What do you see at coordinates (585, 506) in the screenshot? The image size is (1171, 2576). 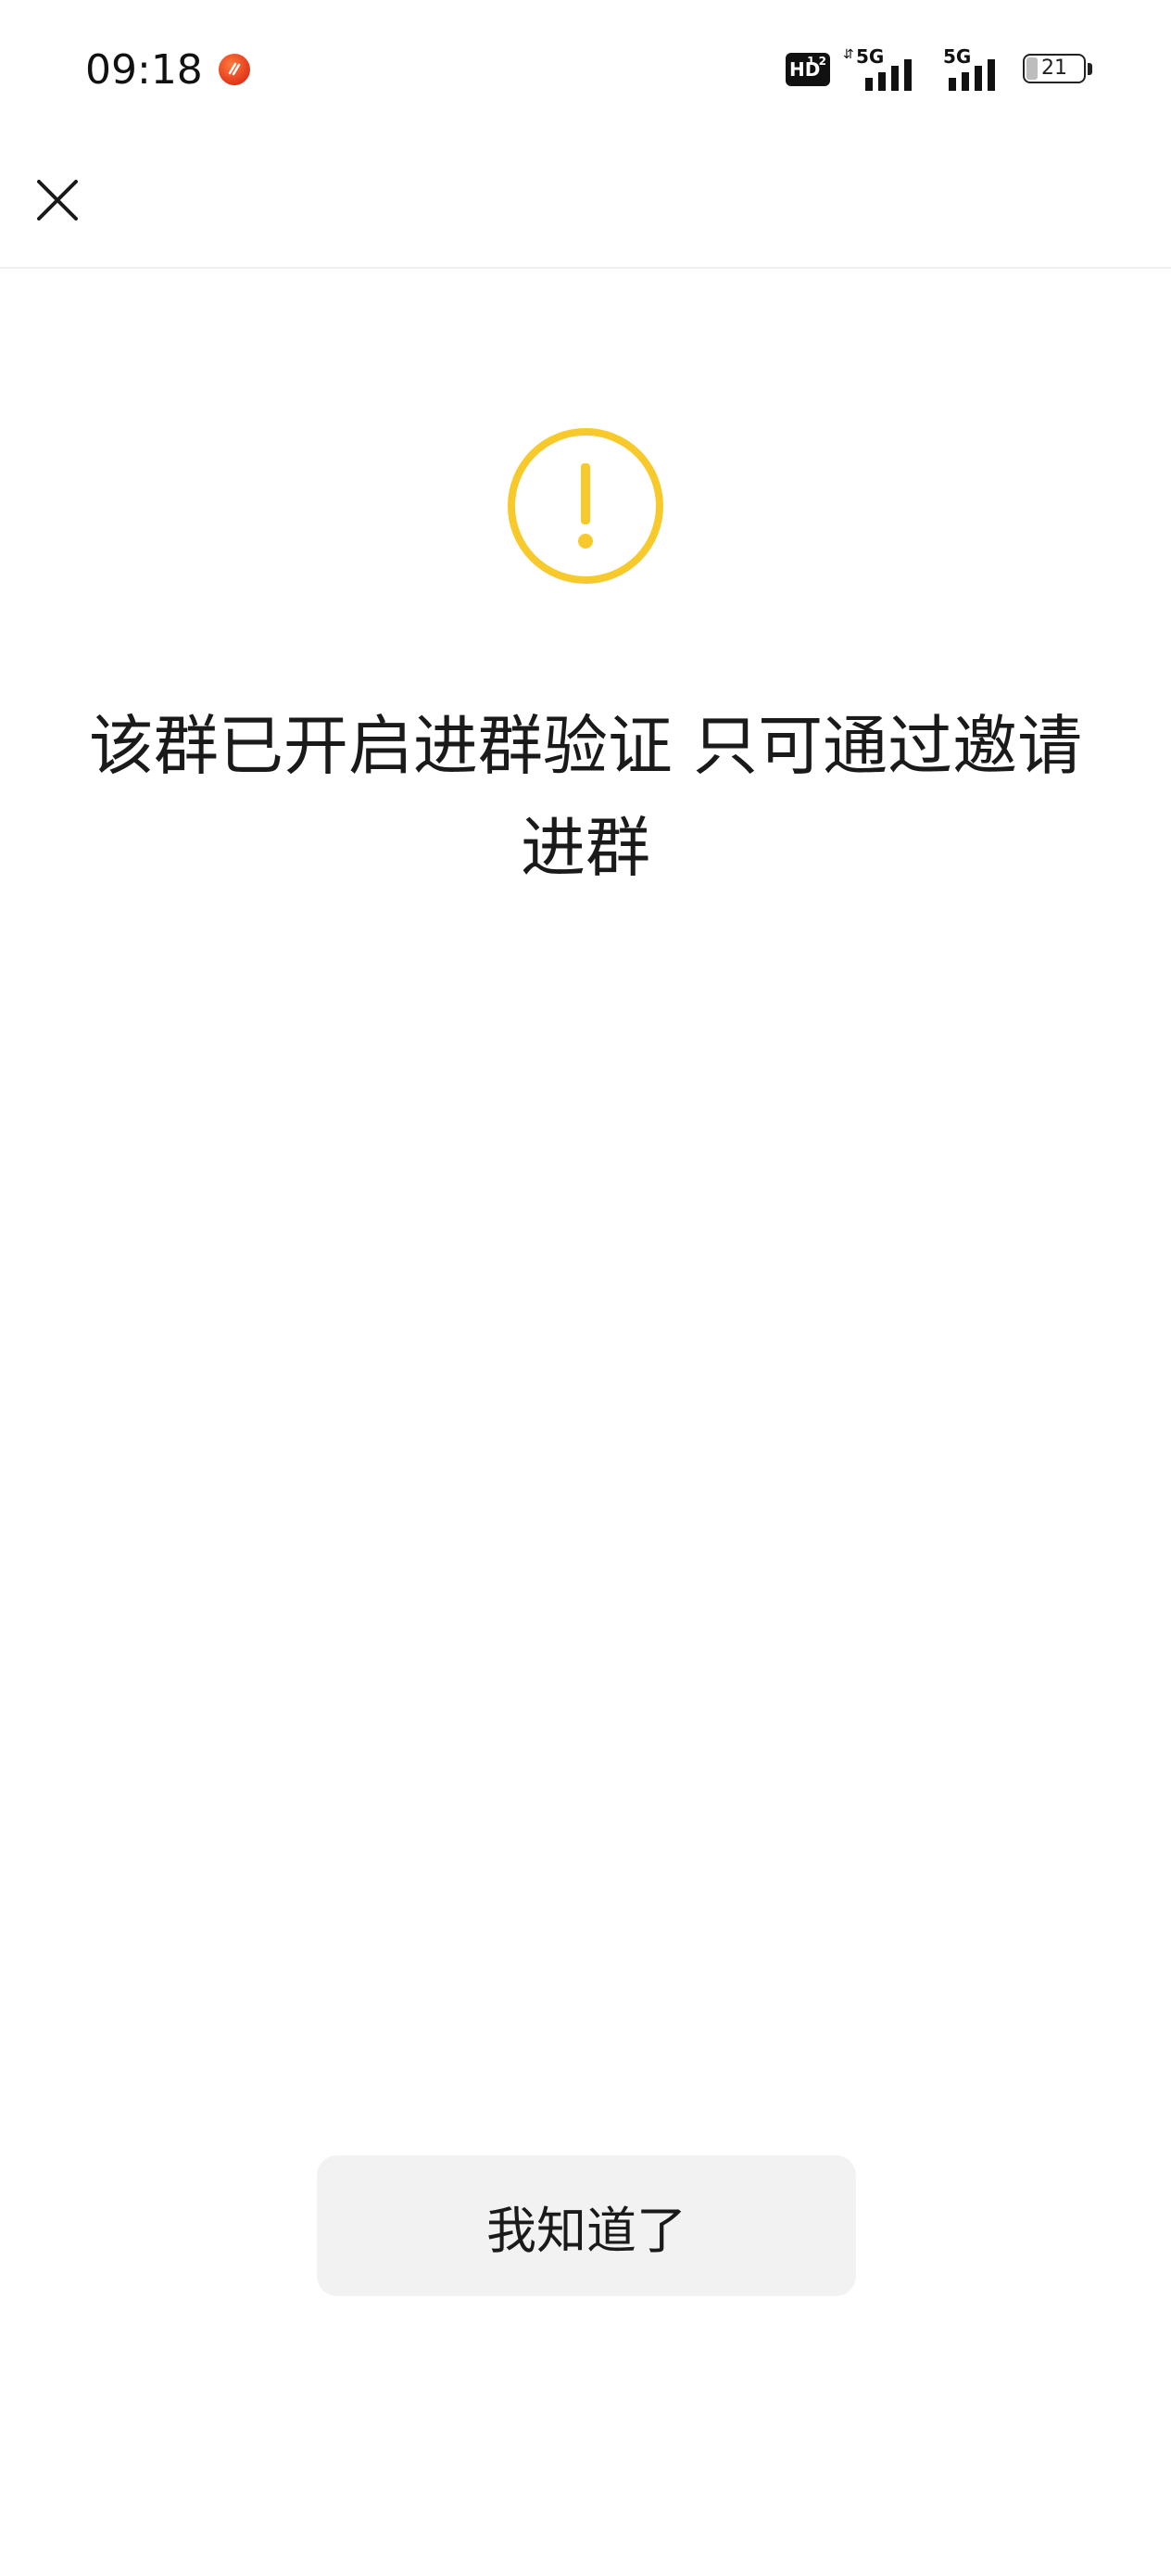 I see `warning-icon` at bounding box center [585, 506].